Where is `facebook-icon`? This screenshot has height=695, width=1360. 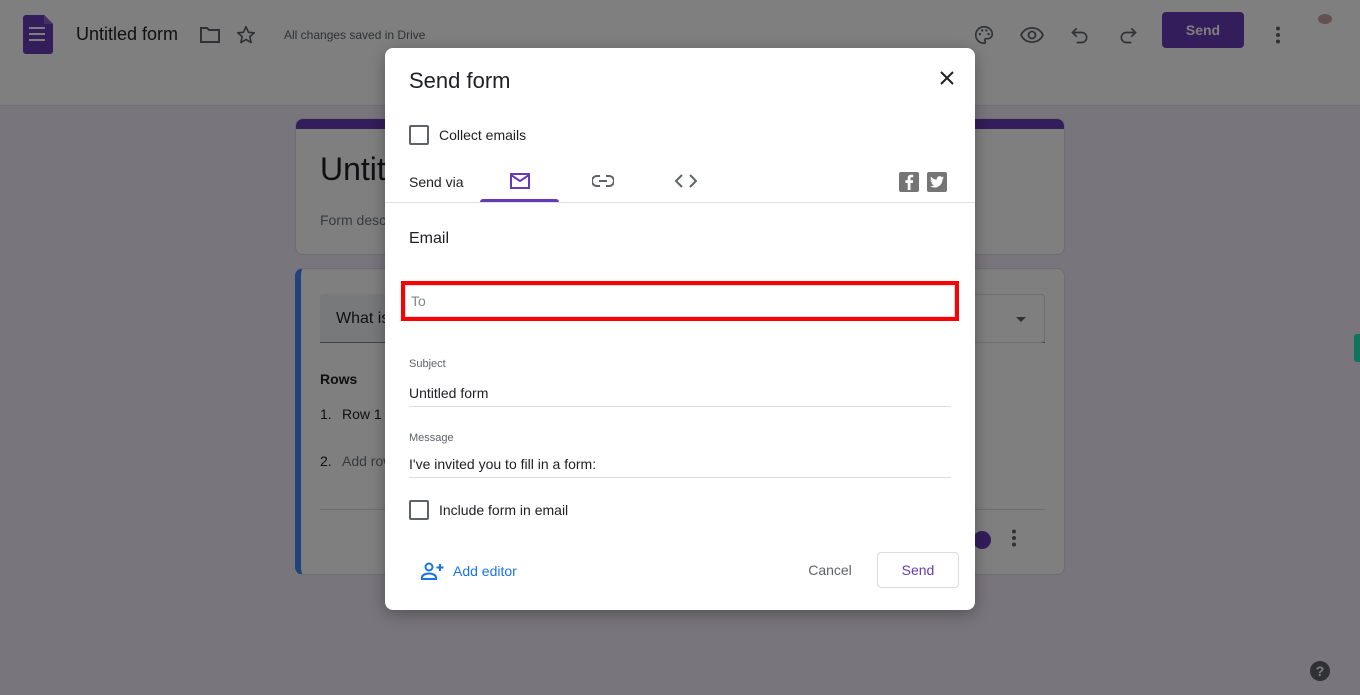 facebook-icon is located at coordinates (909, 182).